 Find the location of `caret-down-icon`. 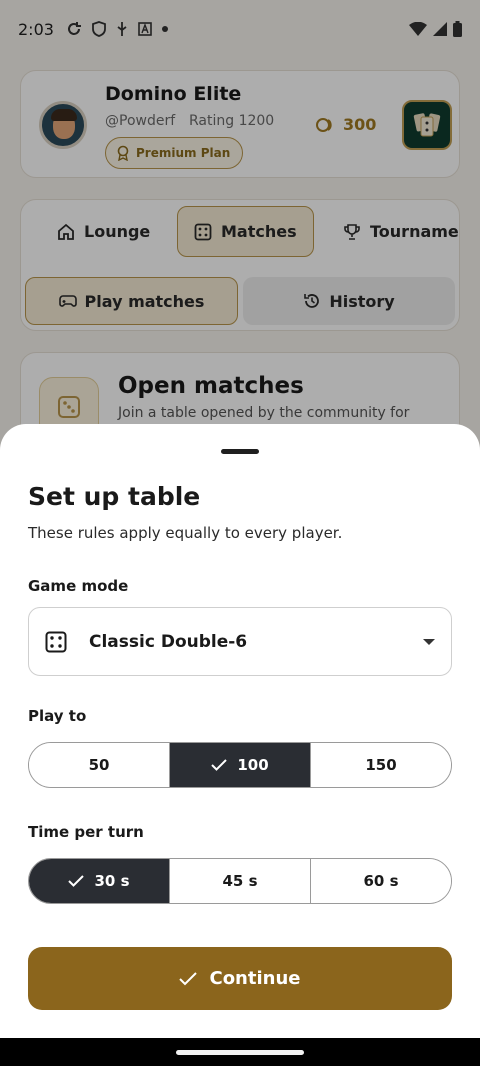

caret-down-icon is located at coordinates (429, 641).